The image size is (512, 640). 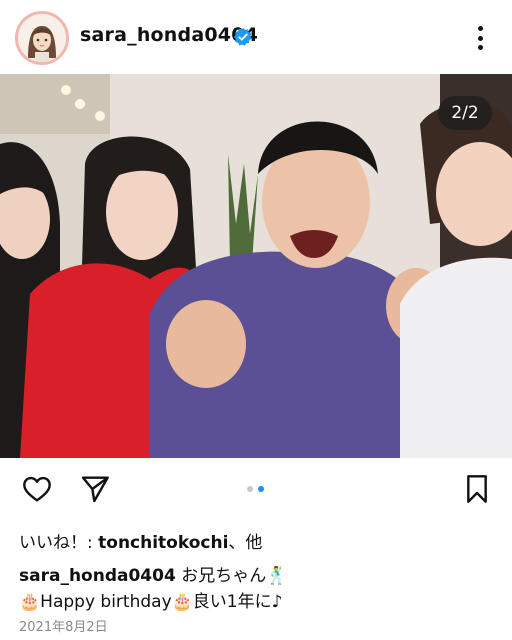 I want to click on avatar-illustration, so click(x=42, y=38).